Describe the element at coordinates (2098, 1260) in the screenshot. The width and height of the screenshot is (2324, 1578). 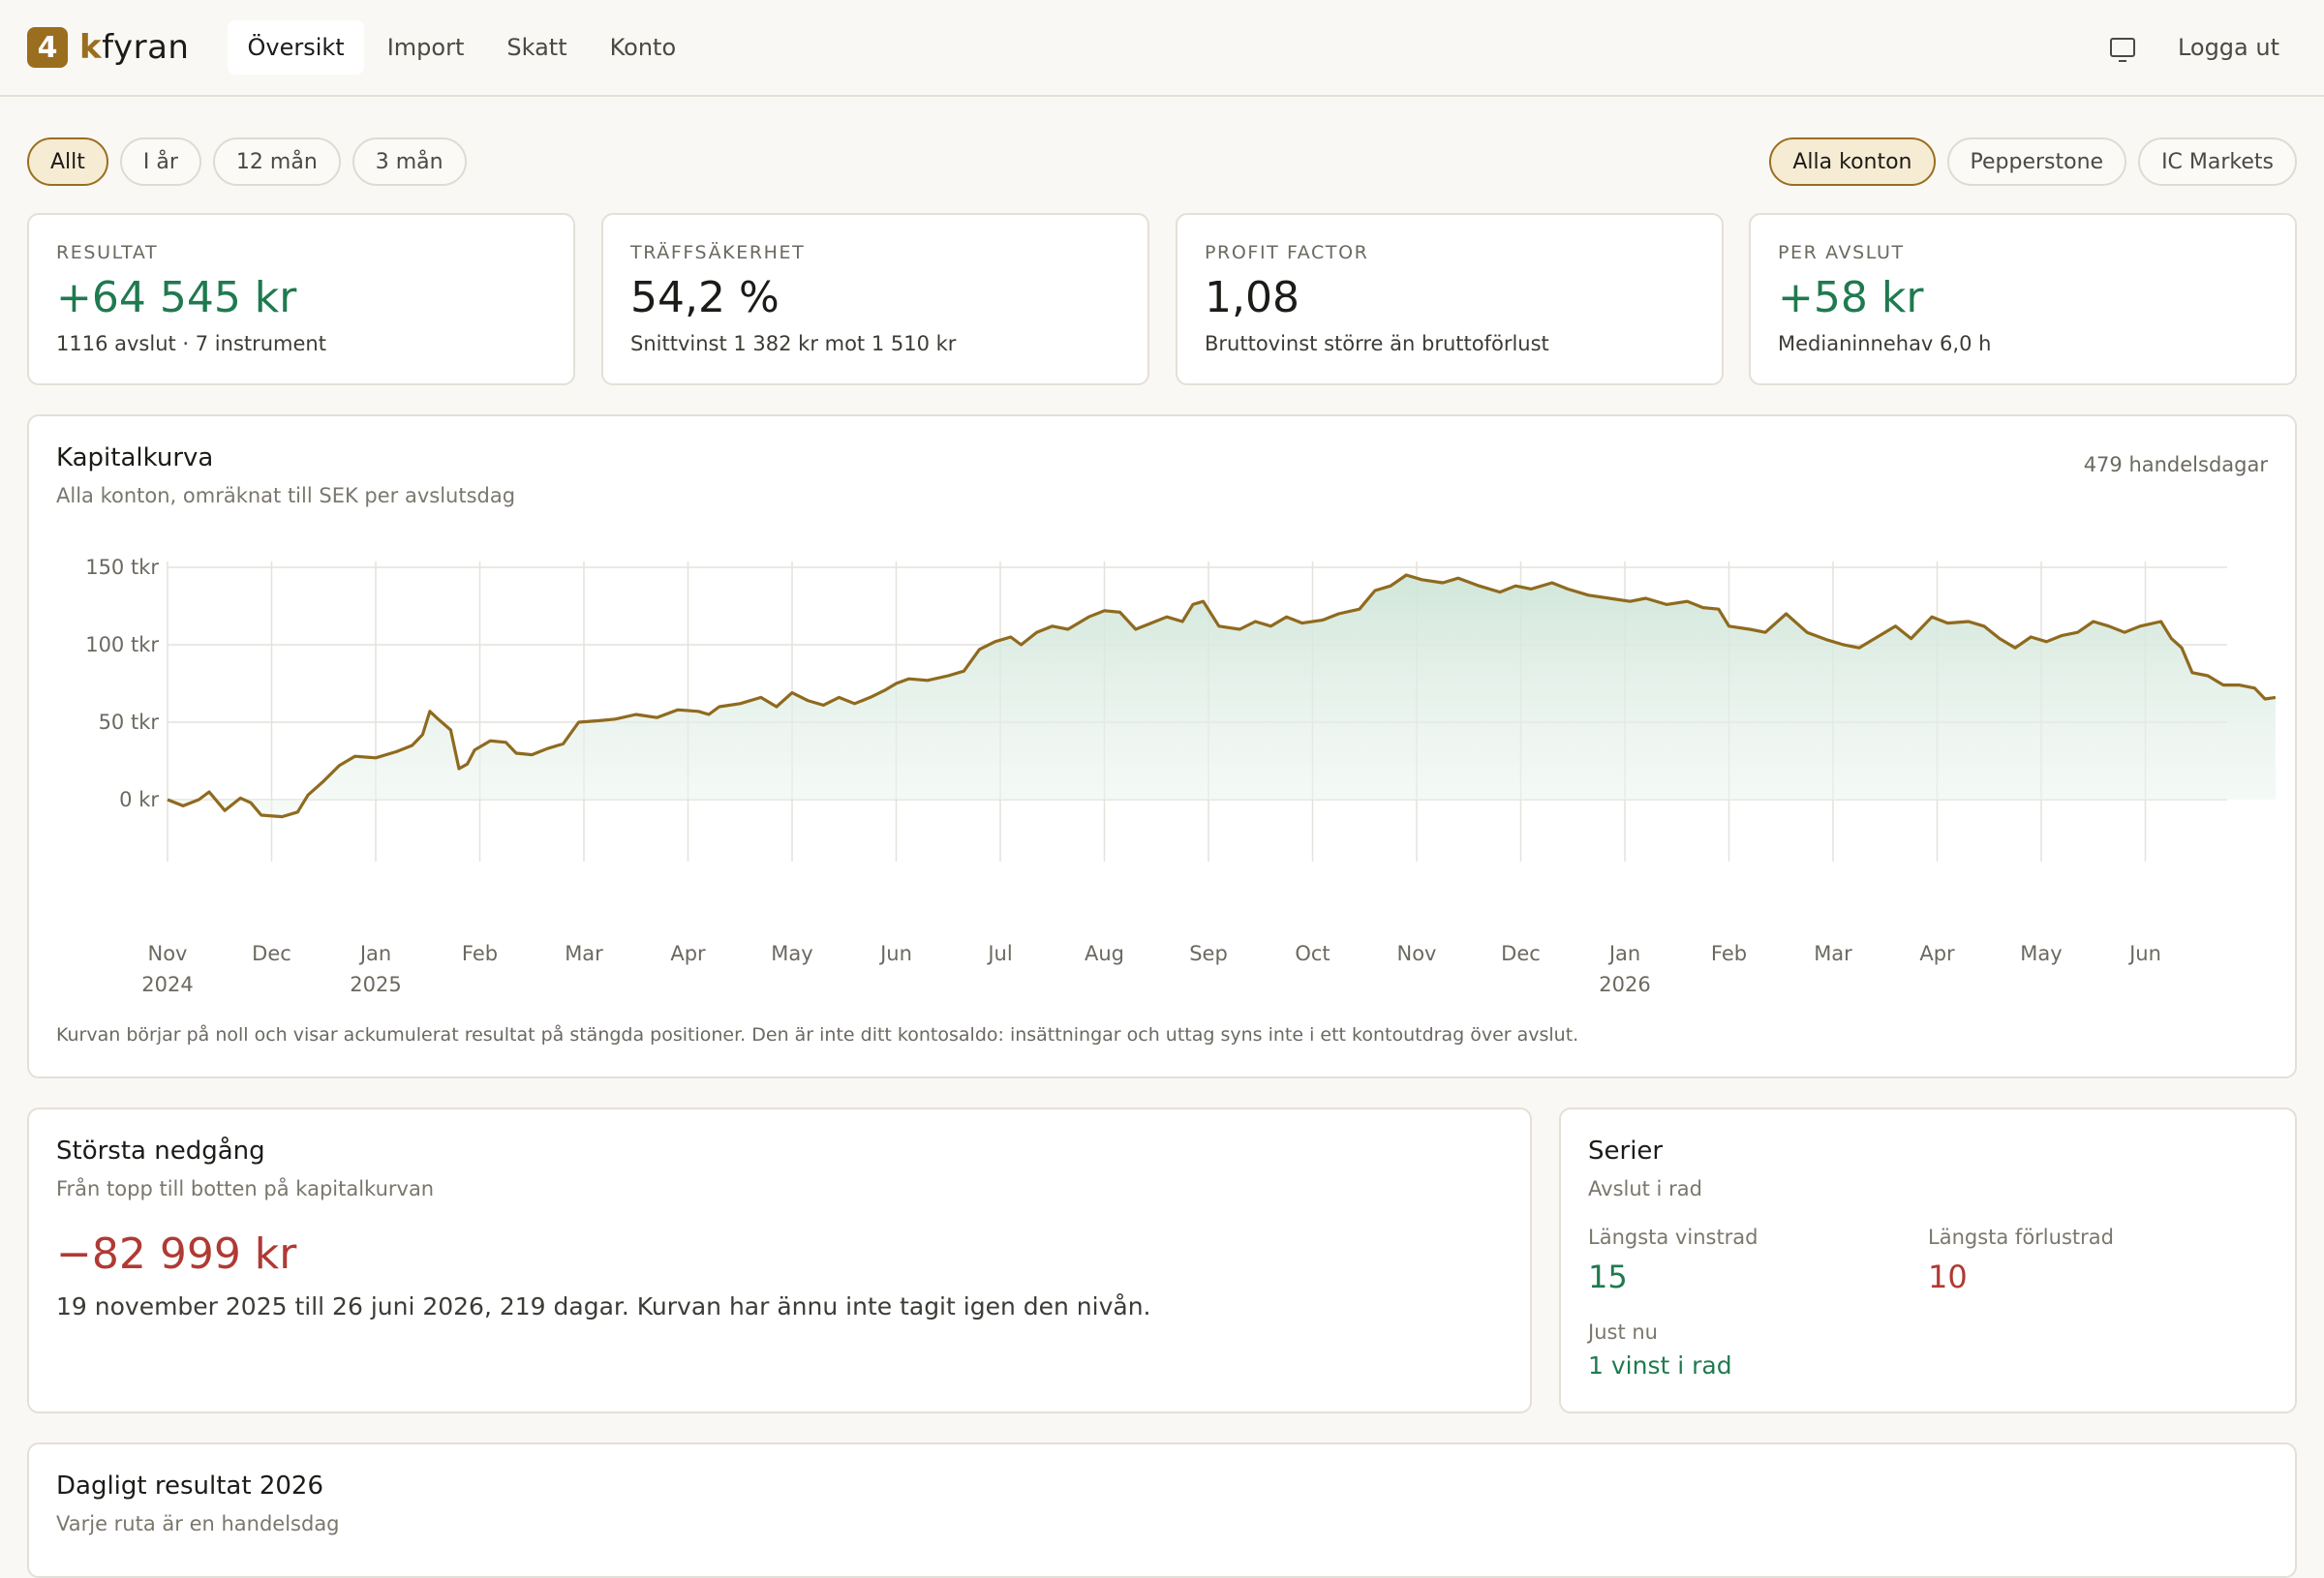
I see `loss-streak: Längsta förlustrad 10` at that location.